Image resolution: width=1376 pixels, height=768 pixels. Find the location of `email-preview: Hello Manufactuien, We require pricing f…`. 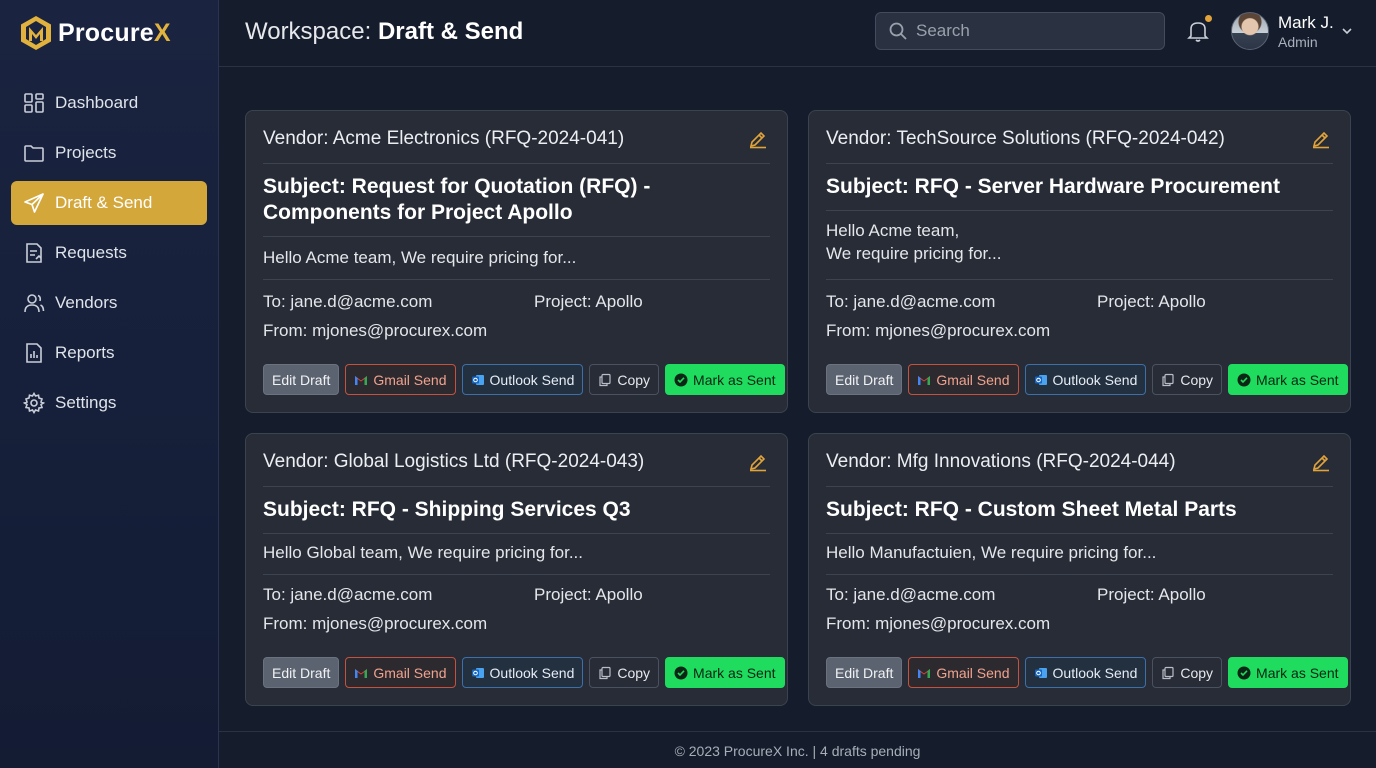

email-preview: Hello Manufactuien, We require pricing f… is located at coordinates (1079, 558).